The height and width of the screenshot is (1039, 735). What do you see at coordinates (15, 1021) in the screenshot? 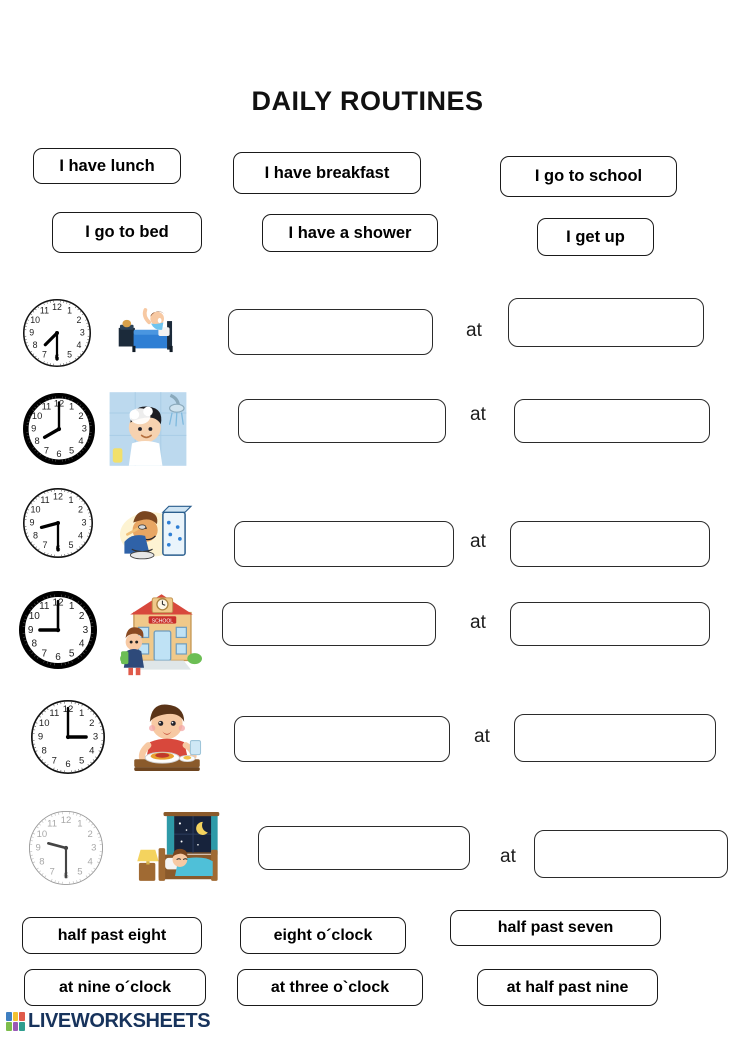
I see `liveworksheets-logo-icon` at bounding box center [15, 1021].